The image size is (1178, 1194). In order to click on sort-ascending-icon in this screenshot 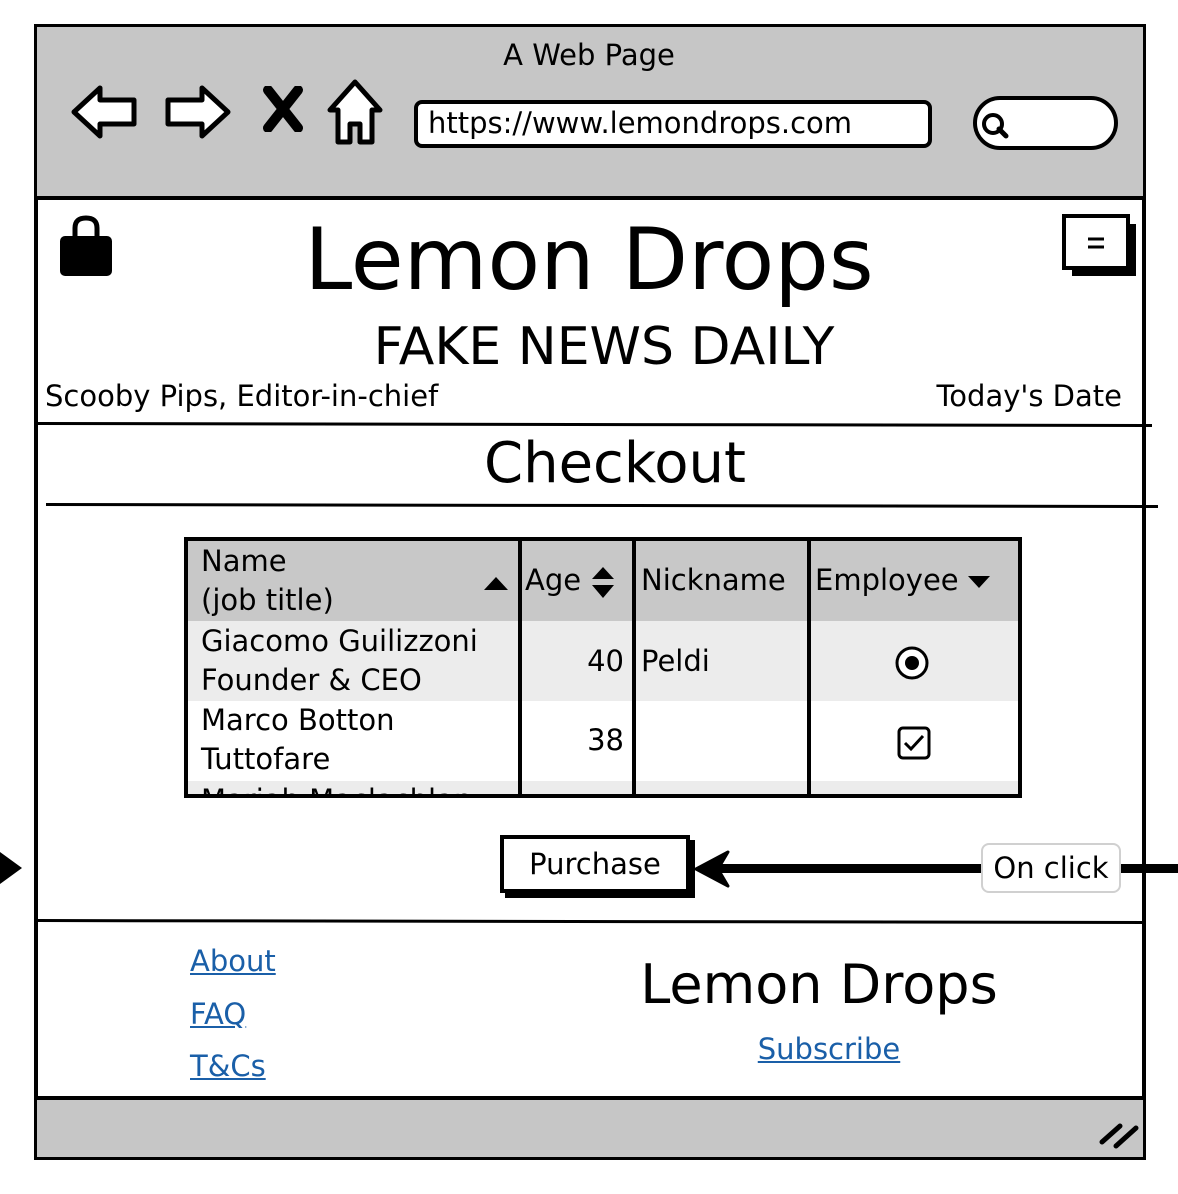, I will do `click(496, 583)`.